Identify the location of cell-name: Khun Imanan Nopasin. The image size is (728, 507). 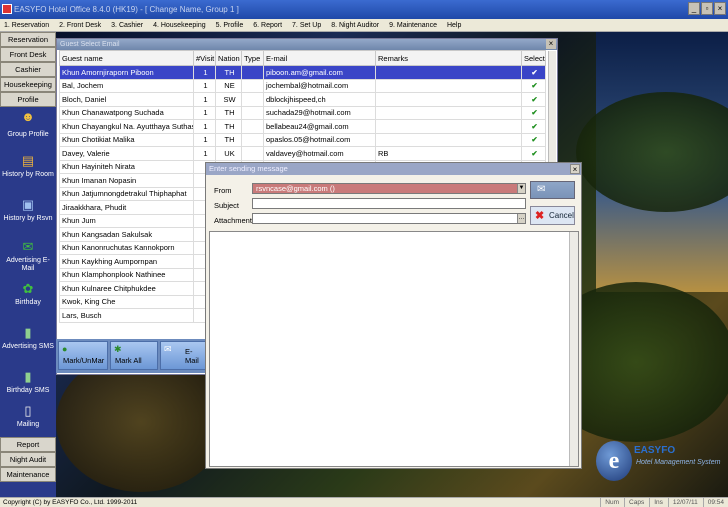
(126, 180).